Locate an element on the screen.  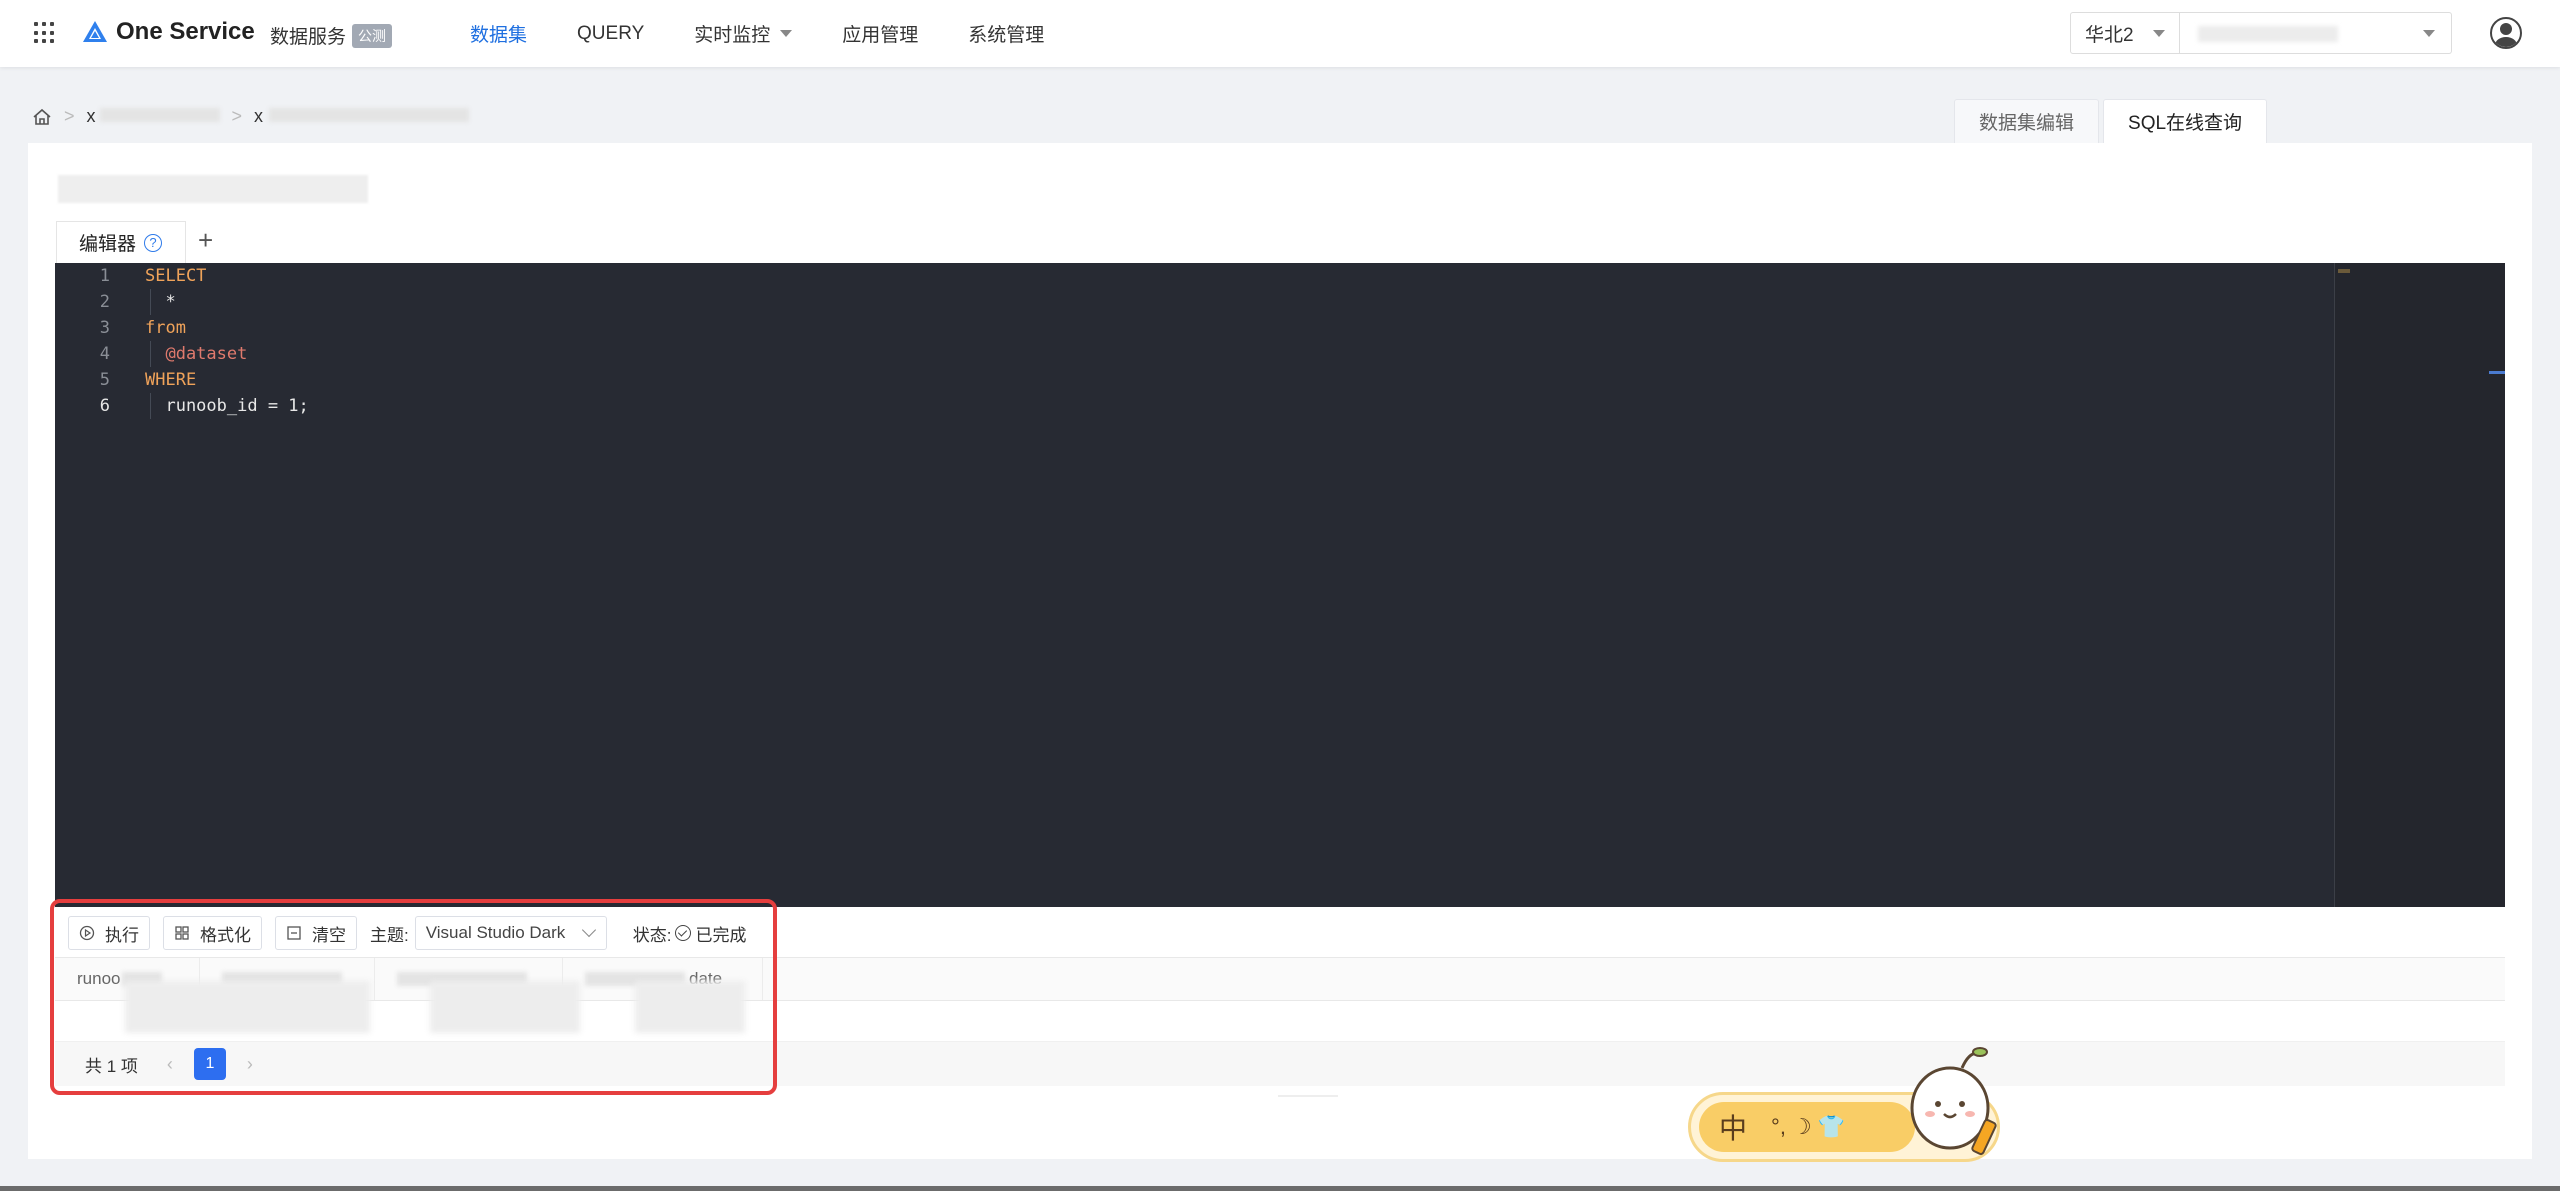
line-number: 6 is located at coordinates (104, 406).